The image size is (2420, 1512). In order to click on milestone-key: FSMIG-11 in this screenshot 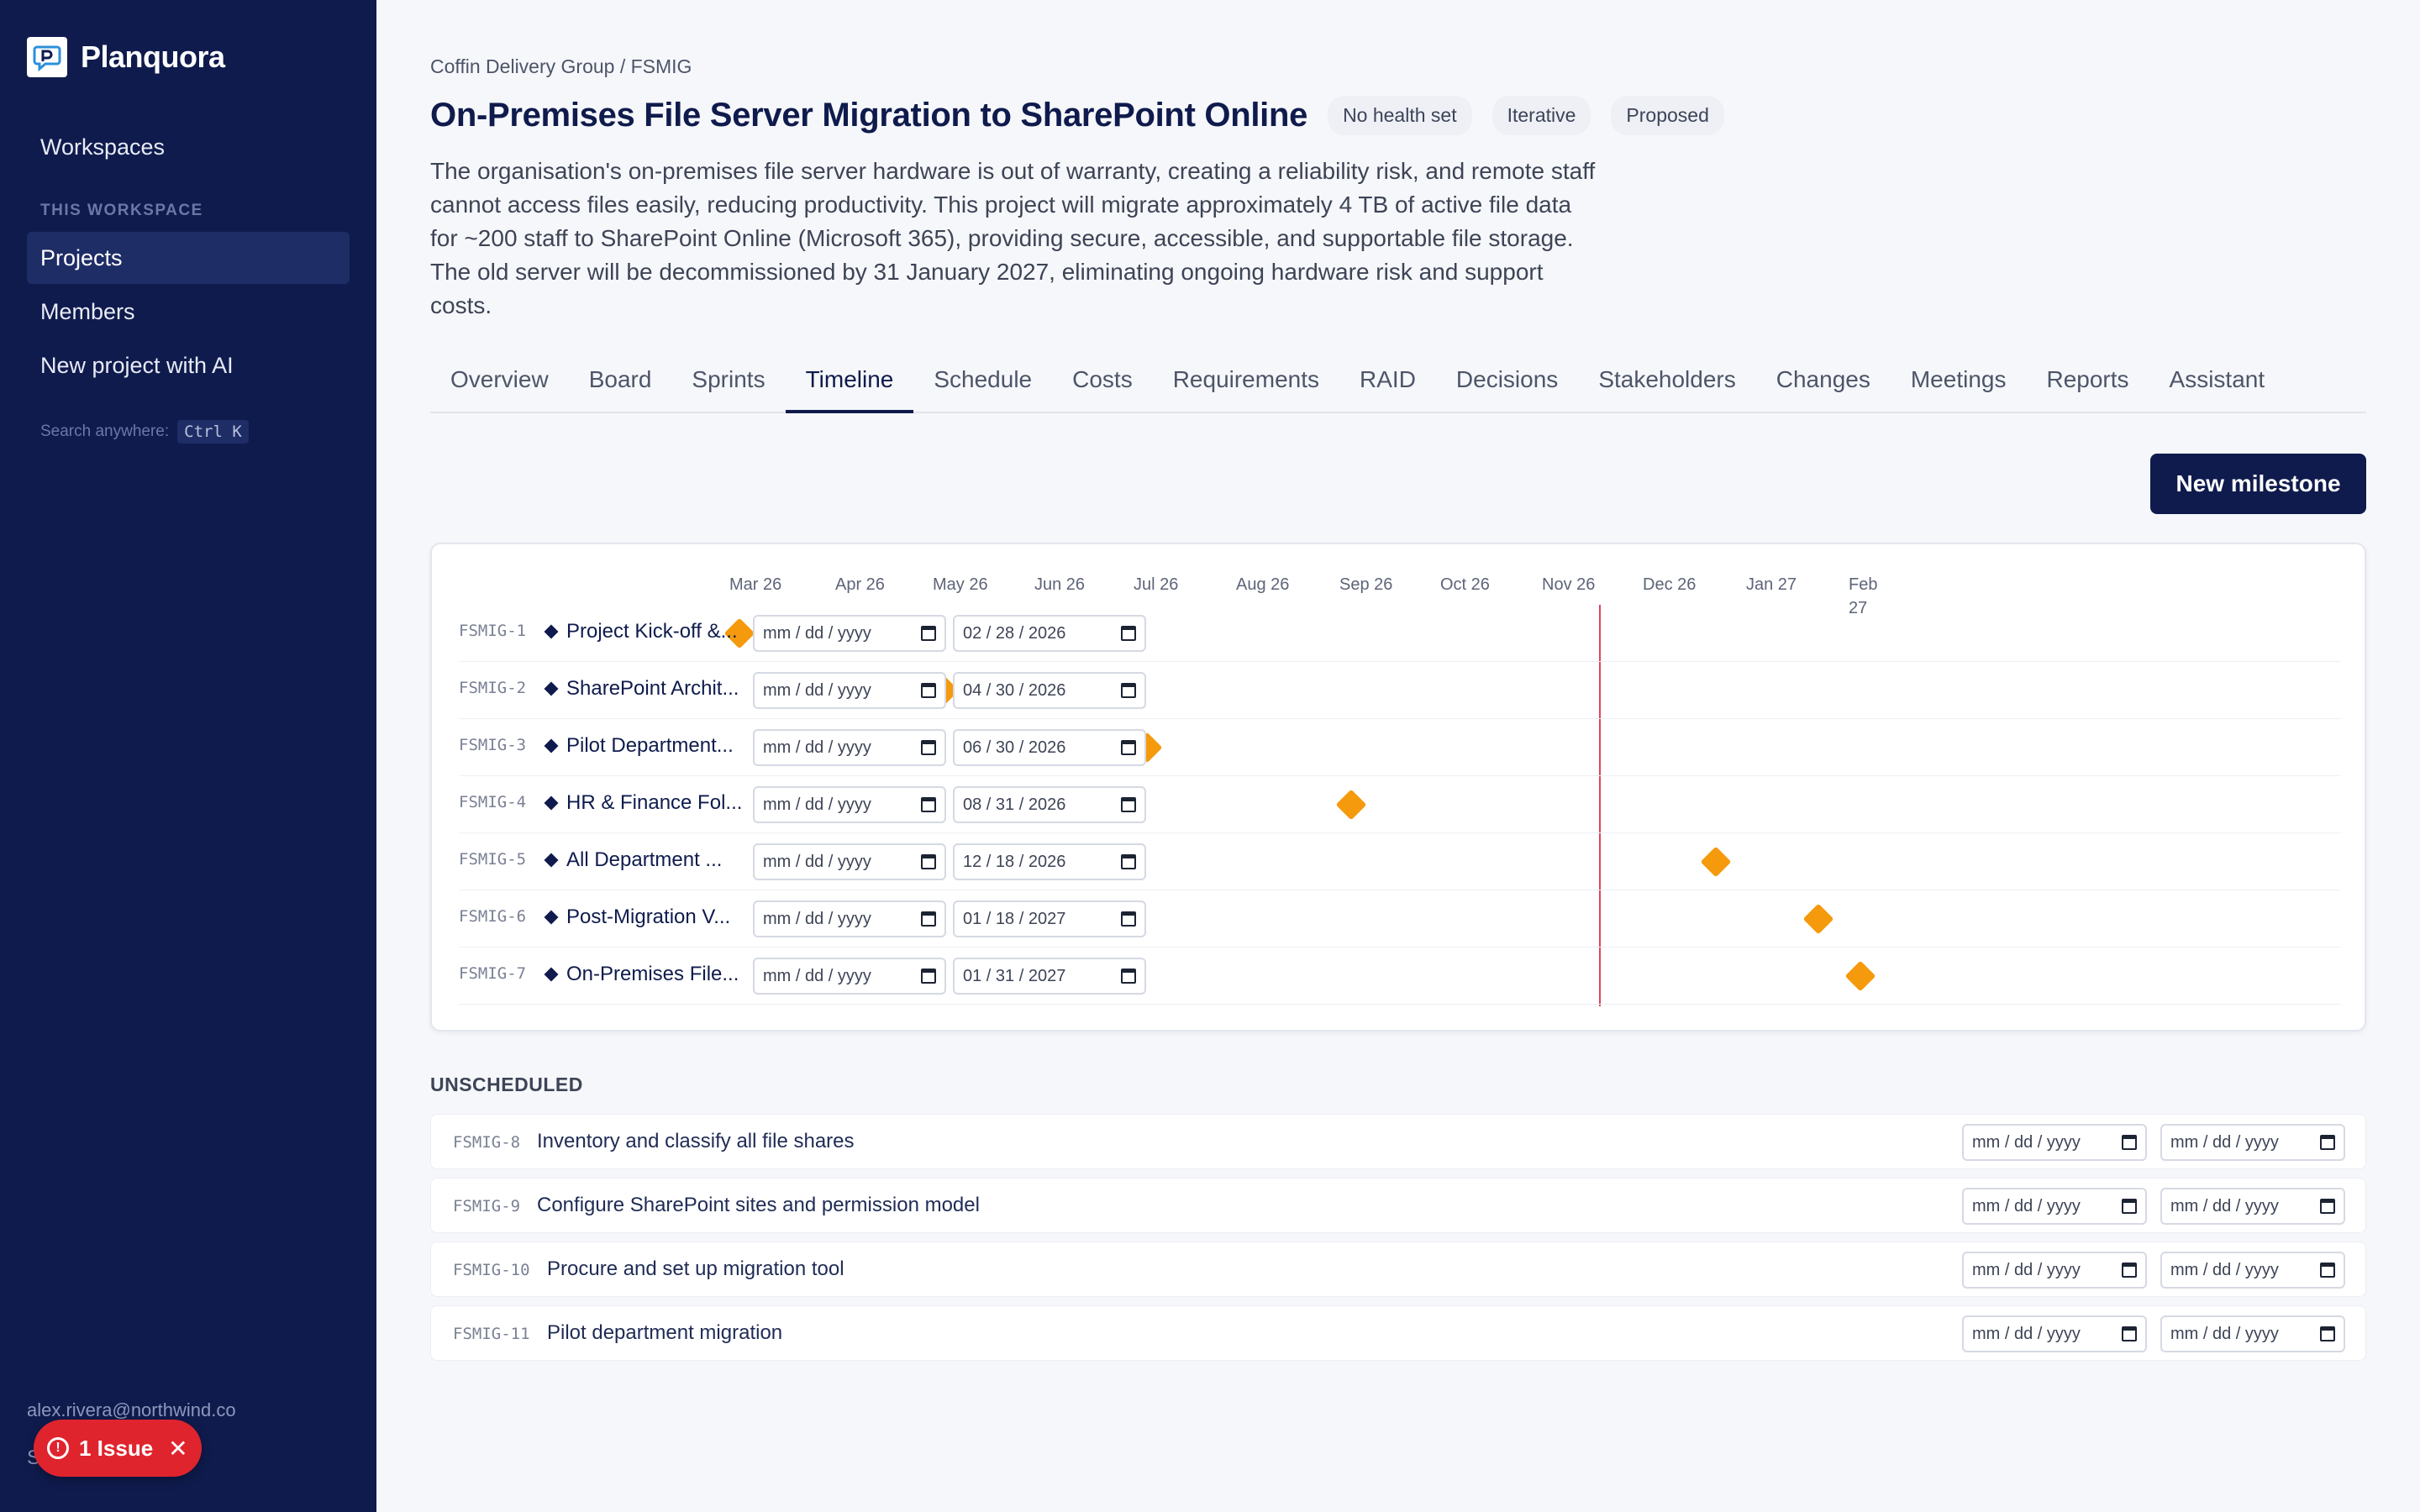, I will do `click(492, 1334)`.